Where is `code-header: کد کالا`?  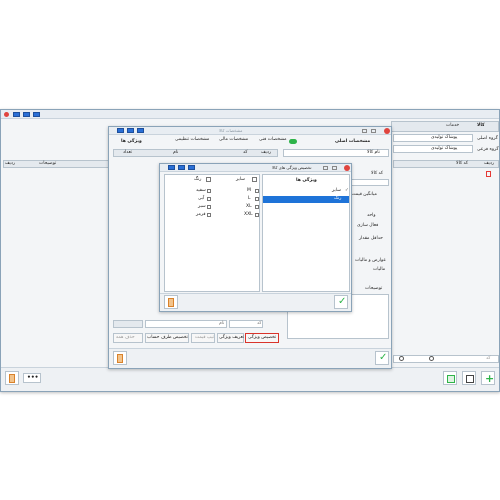 code-header: کد کالا is located at coordinates (462, 163).